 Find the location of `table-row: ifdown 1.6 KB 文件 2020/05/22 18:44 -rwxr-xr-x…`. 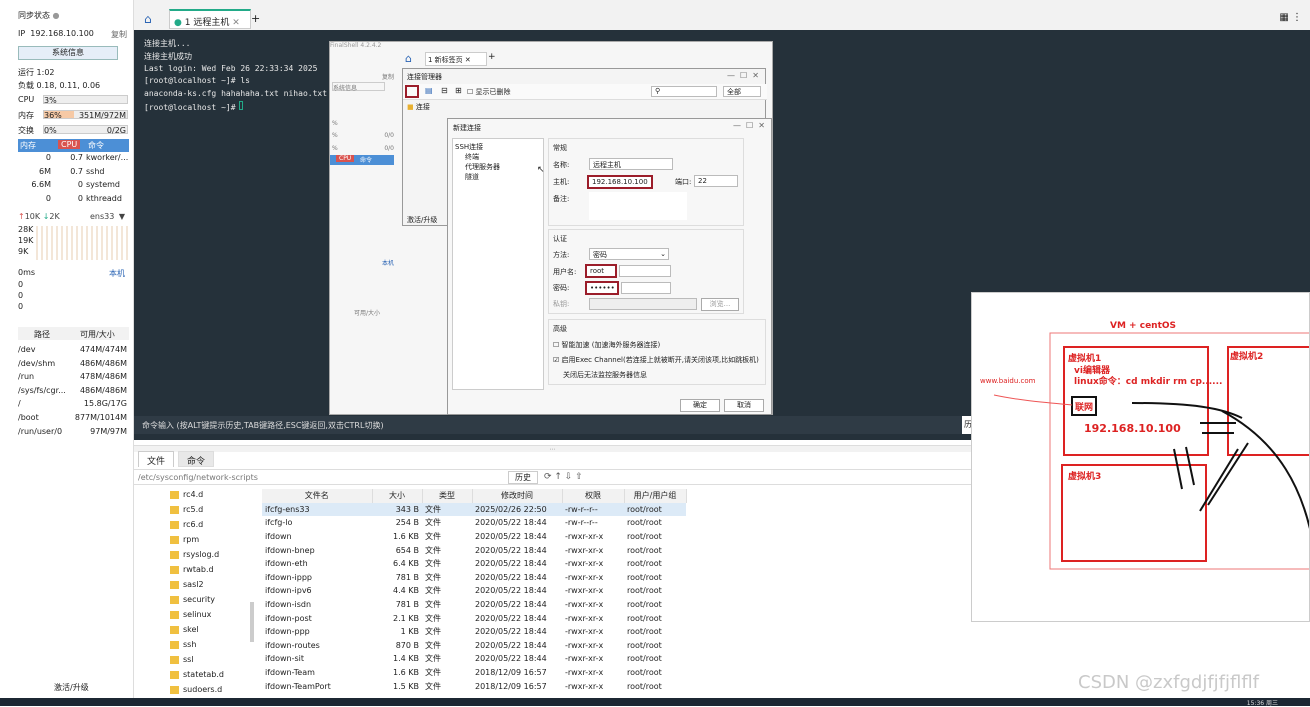

table-row: ifdown 1.6 KB 文件 2020/05/22 18:44 -rwxr-xr-x… is located at coordinates (474, 537).